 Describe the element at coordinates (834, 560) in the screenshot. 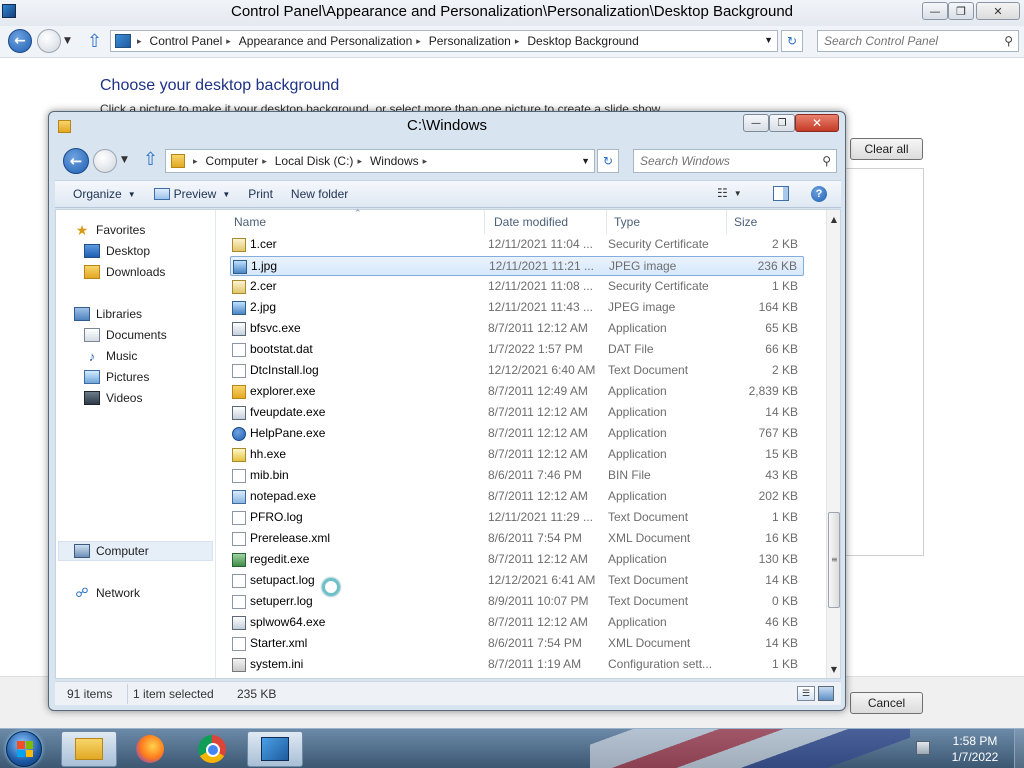

I see `scrollbar-thumb: ≡` at that location.